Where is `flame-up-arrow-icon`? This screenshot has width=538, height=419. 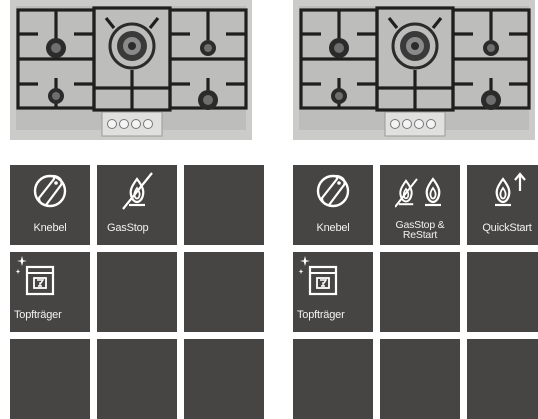 flame-up-arrow-icon is located at coordinates (506, 191).